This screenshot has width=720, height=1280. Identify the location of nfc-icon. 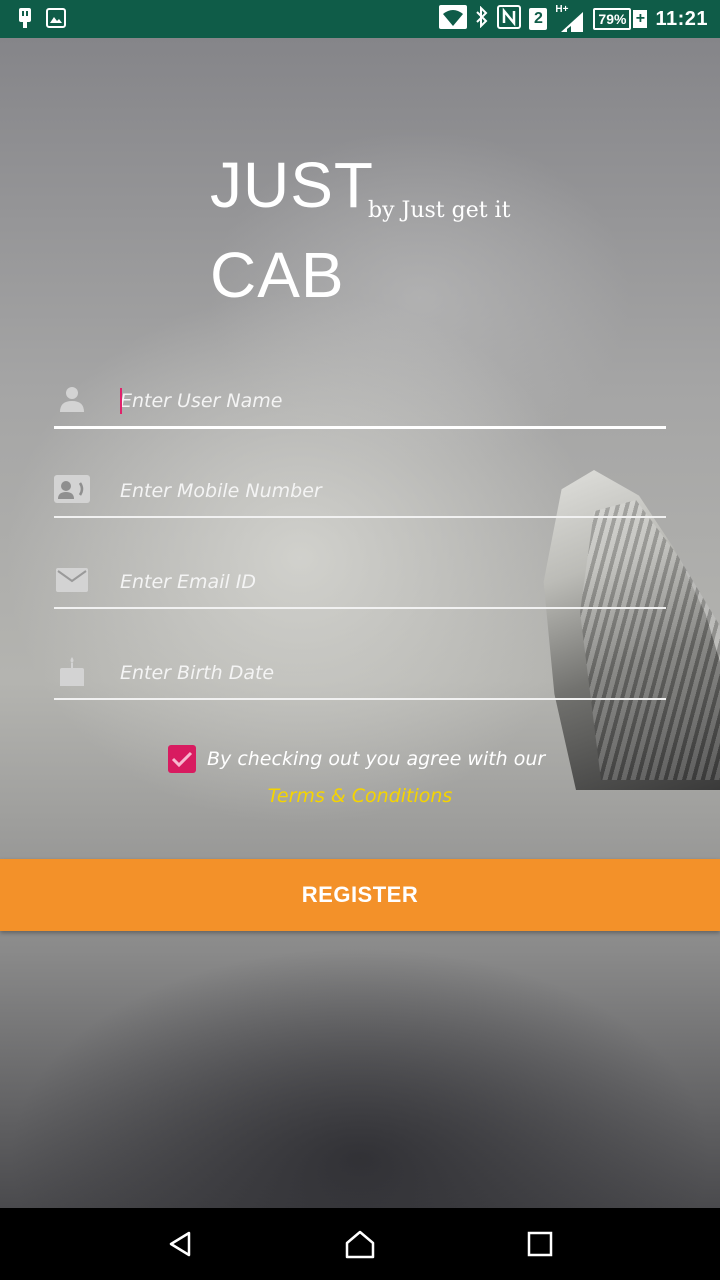
(509, 19).